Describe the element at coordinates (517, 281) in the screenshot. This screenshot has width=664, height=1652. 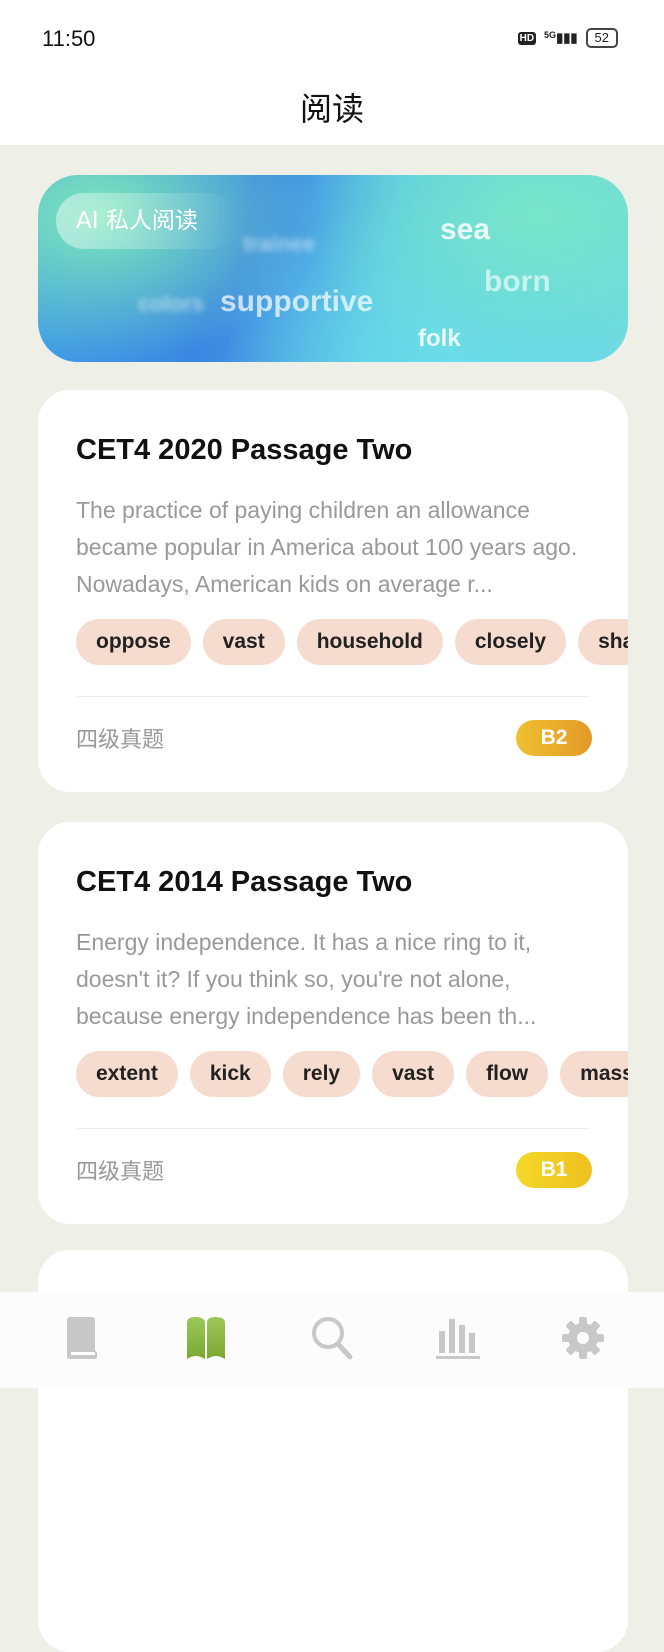
I see `banner-word: born` at that location.